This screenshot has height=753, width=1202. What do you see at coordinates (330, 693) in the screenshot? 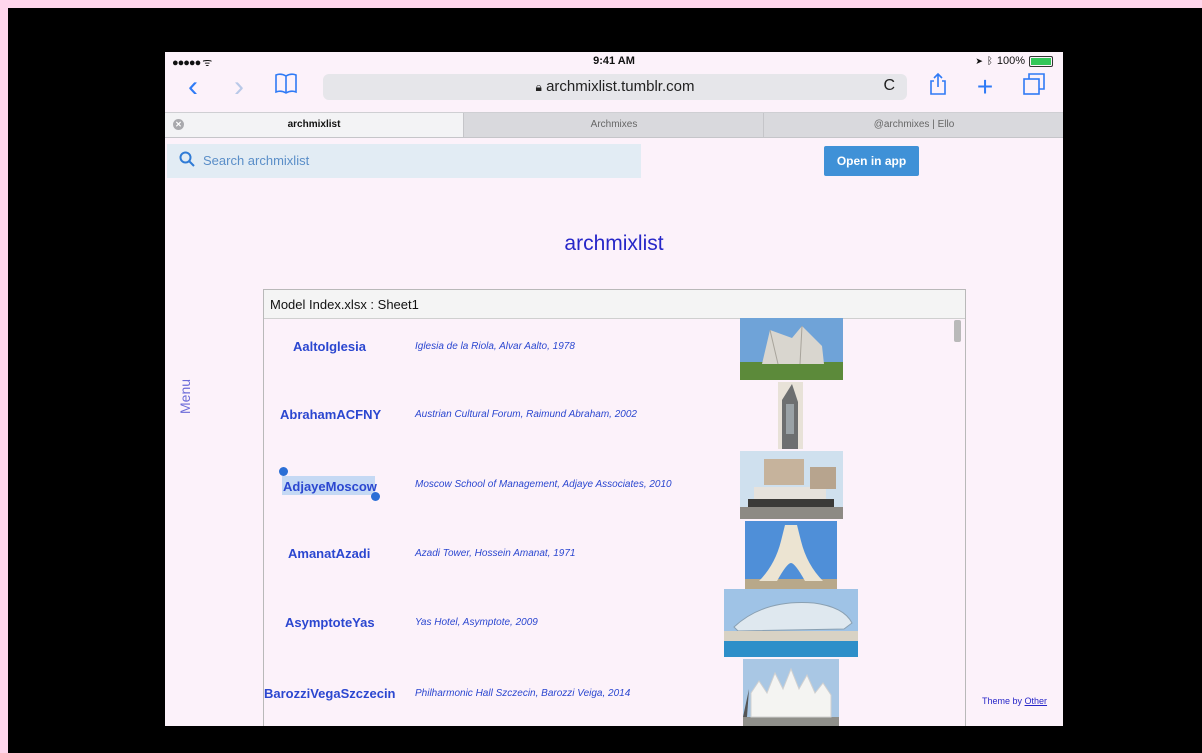
I see `row-name: BarozziVegaSzczecin` at bounding box center [330, 693].